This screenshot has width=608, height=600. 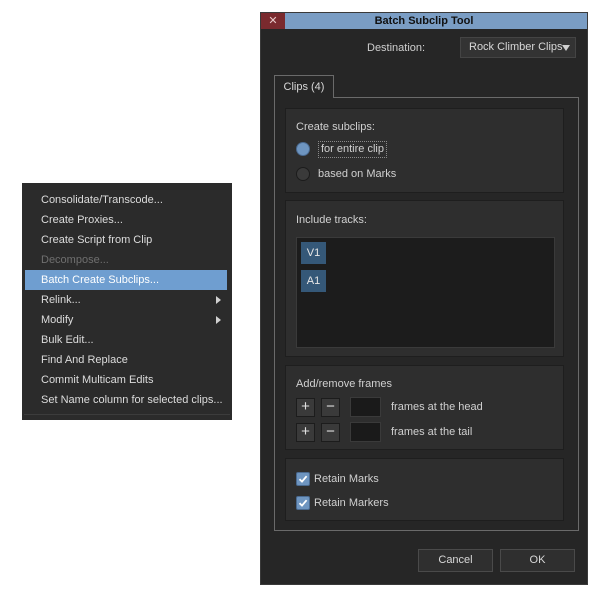 What do you see at coordinates (566, 48) in the screenshot?
I see `chevron-down-icon` at bounding box center [566, 48].